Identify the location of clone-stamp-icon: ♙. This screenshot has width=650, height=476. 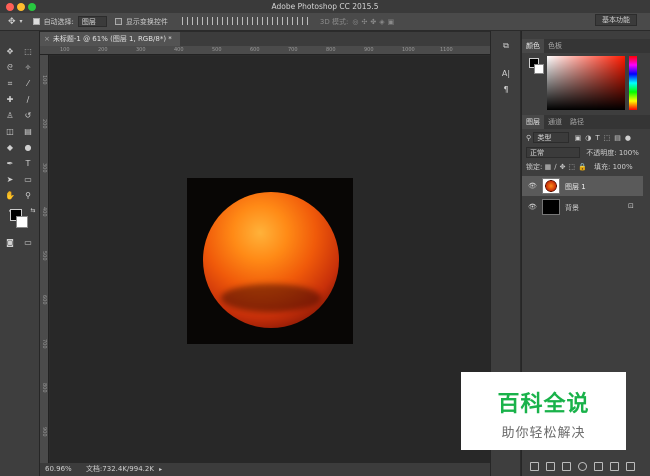
(10, 116).